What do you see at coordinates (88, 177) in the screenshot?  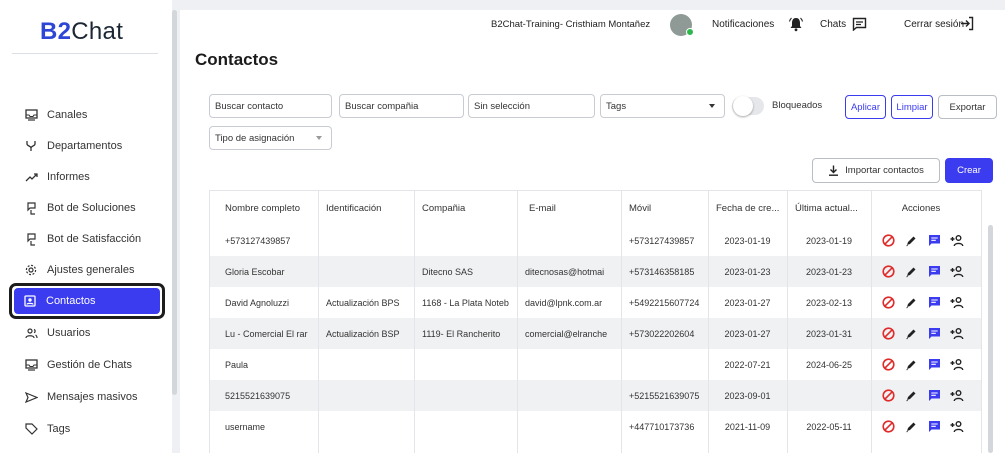 I see `sidebar-item-informes: Informes` at bounding box center [88, 177].